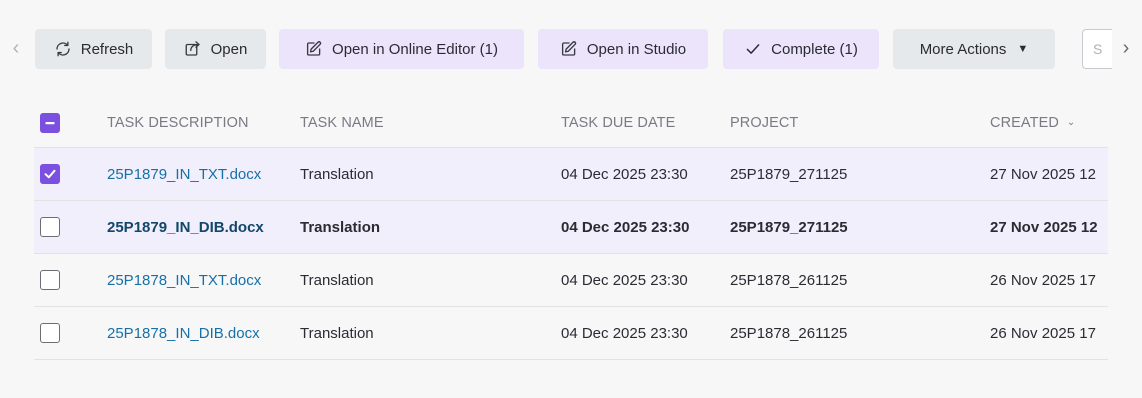  I want to click on task-description-cell: 25P1879_IN_DIB.docx, so click(185, 227).